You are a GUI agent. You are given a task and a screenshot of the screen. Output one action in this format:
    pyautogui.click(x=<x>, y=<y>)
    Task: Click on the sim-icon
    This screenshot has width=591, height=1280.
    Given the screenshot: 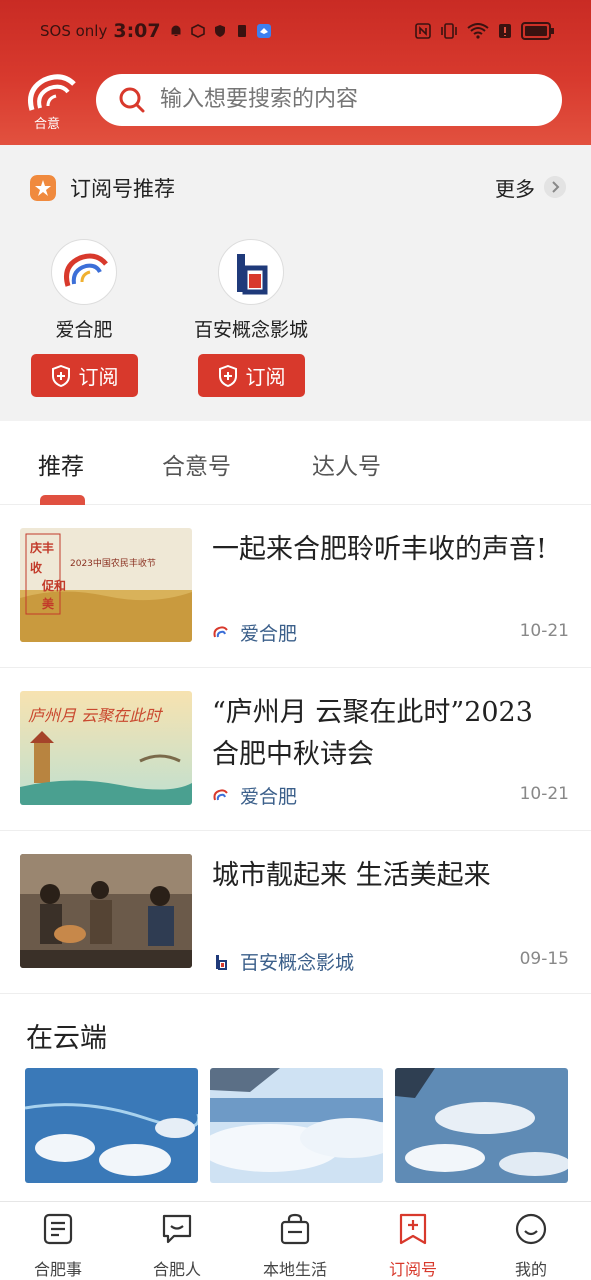 What is the action you would take?
    pyautogui.click(x=241, y=31)
    